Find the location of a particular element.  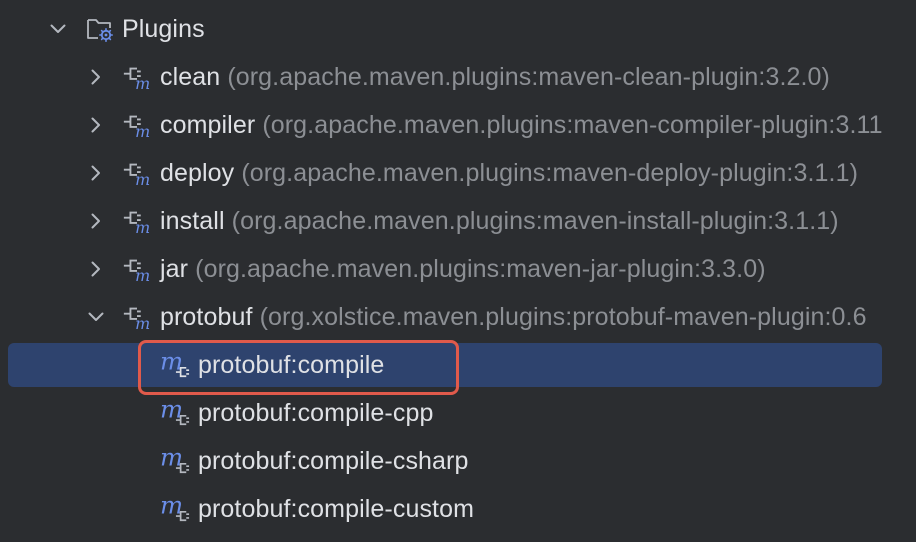

goal-label: protobuf:compile is located at coordinates (291, 364).